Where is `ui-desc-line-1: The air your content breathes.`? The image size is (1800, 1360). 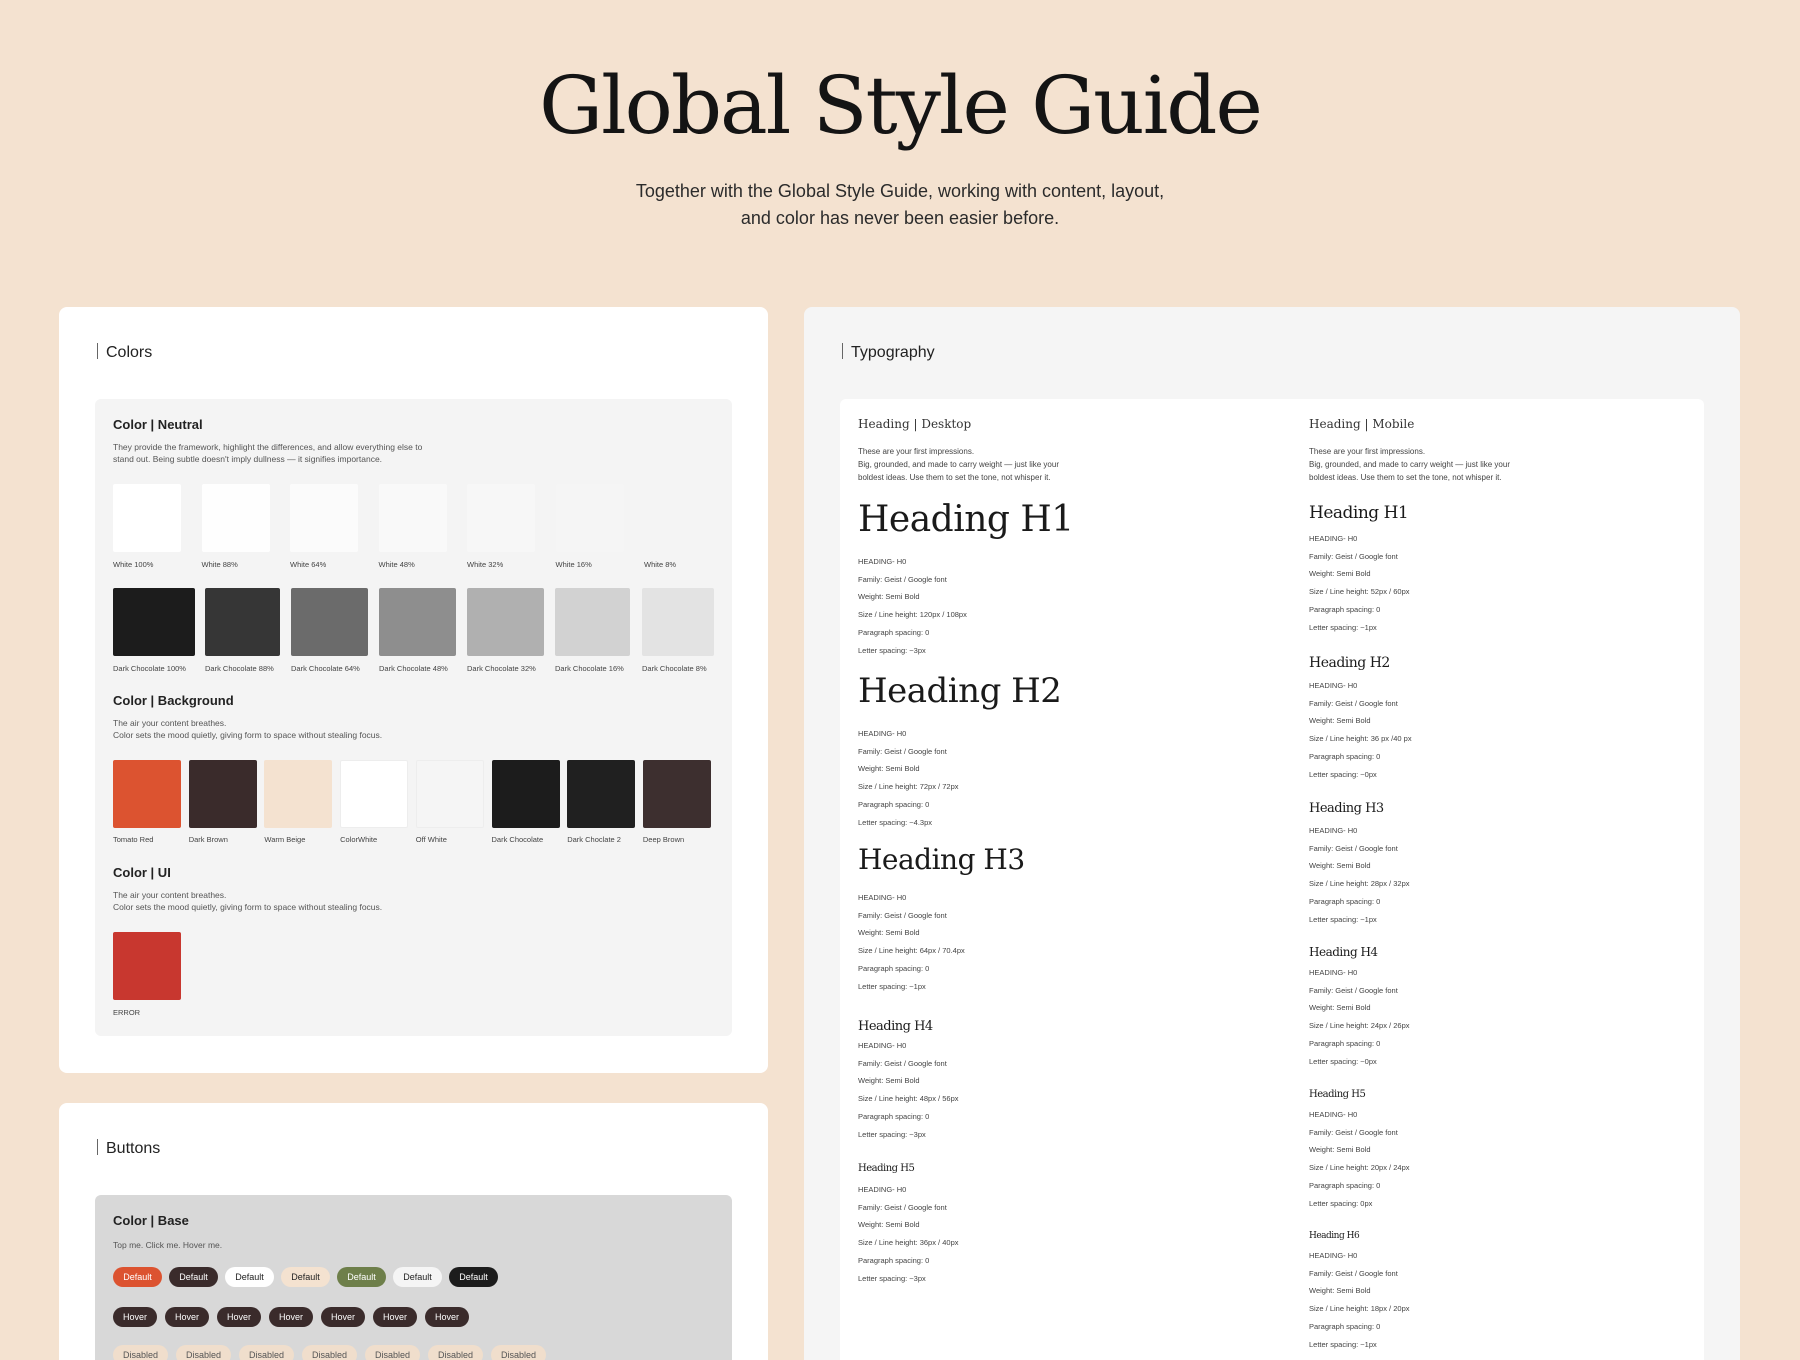 ui-desc-line-1: The air your content breathes. is located at coordinates (170, 895).